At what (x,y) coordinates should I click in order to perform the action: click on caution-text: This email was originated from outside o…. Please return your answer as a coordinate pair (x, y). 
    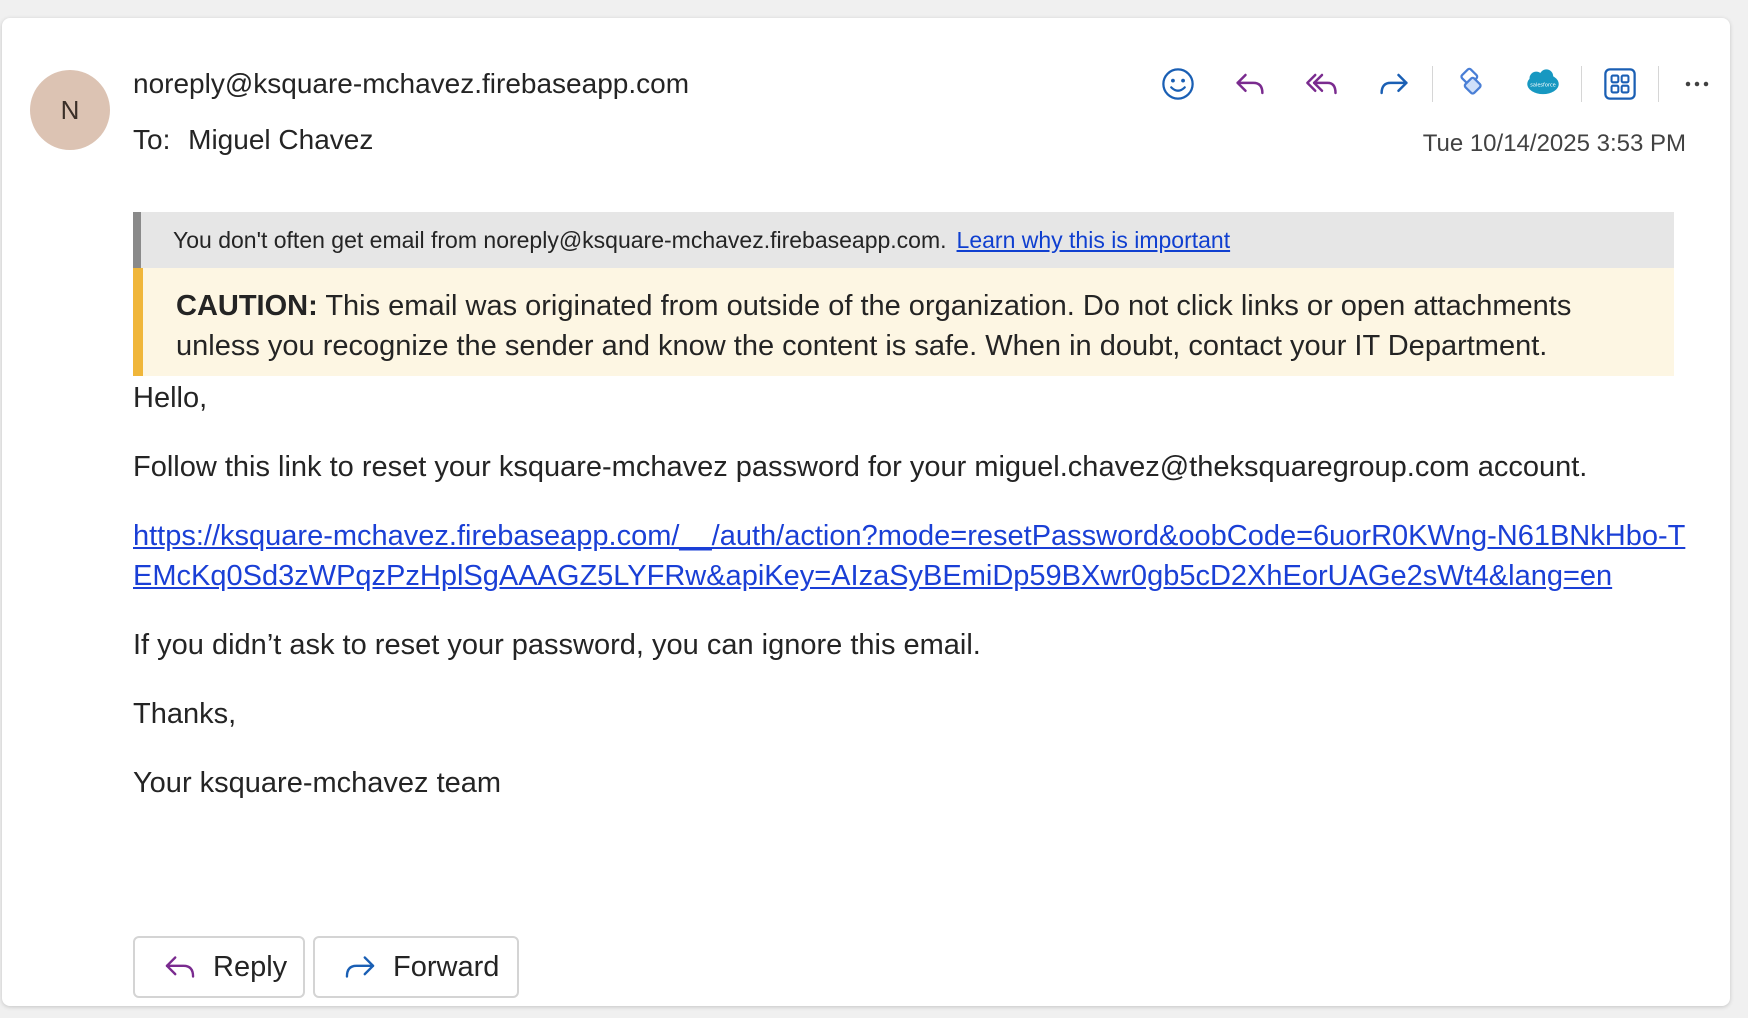
    Looking at the image, I should click on (874, 326).